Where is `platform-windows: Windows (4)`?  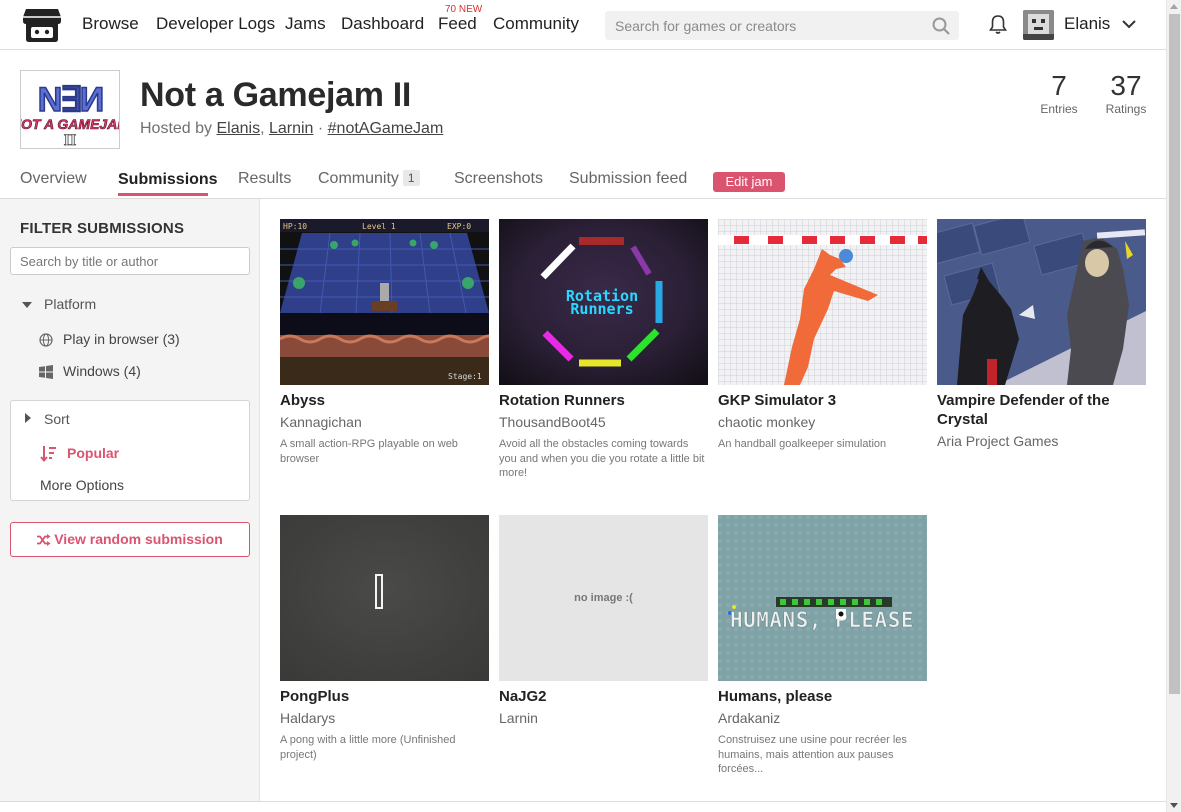
platform-windows: Windows (4) is located at coordinates (102, 371).